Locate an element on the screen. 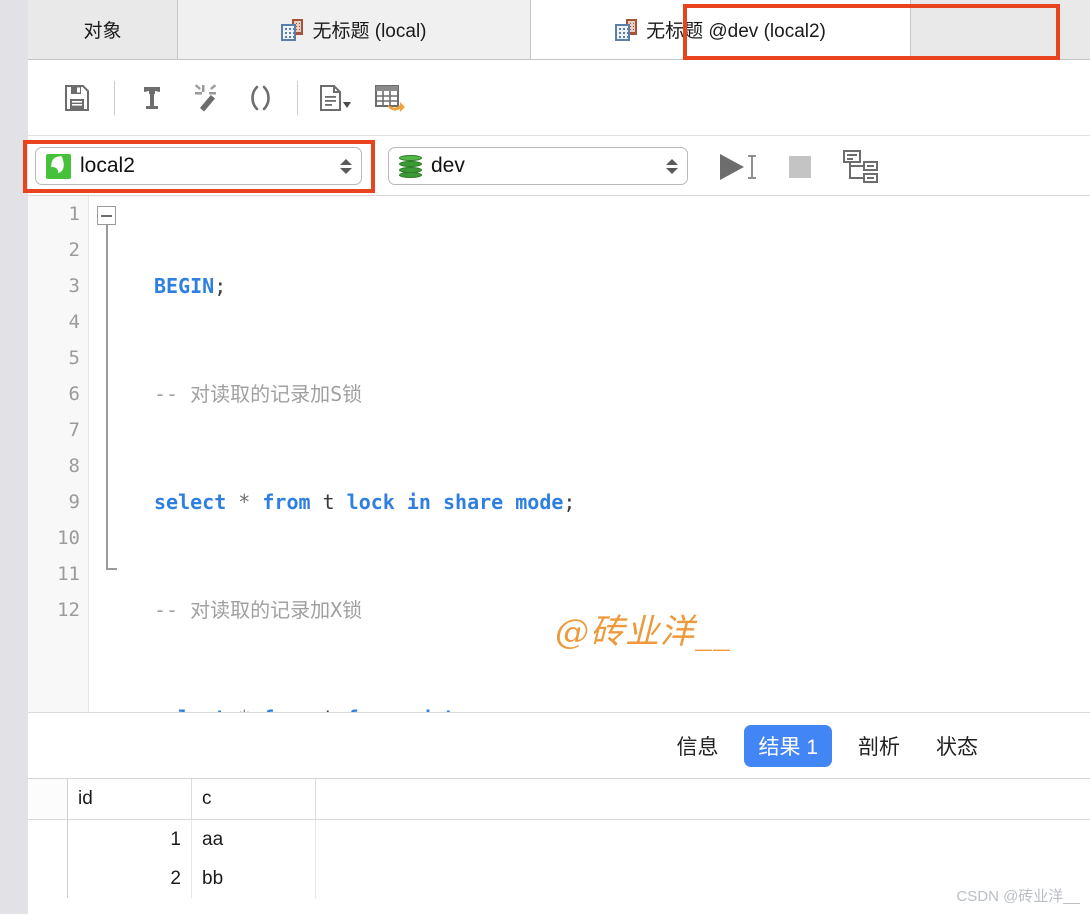  run-play-icon is located at coordinates (738, 167).